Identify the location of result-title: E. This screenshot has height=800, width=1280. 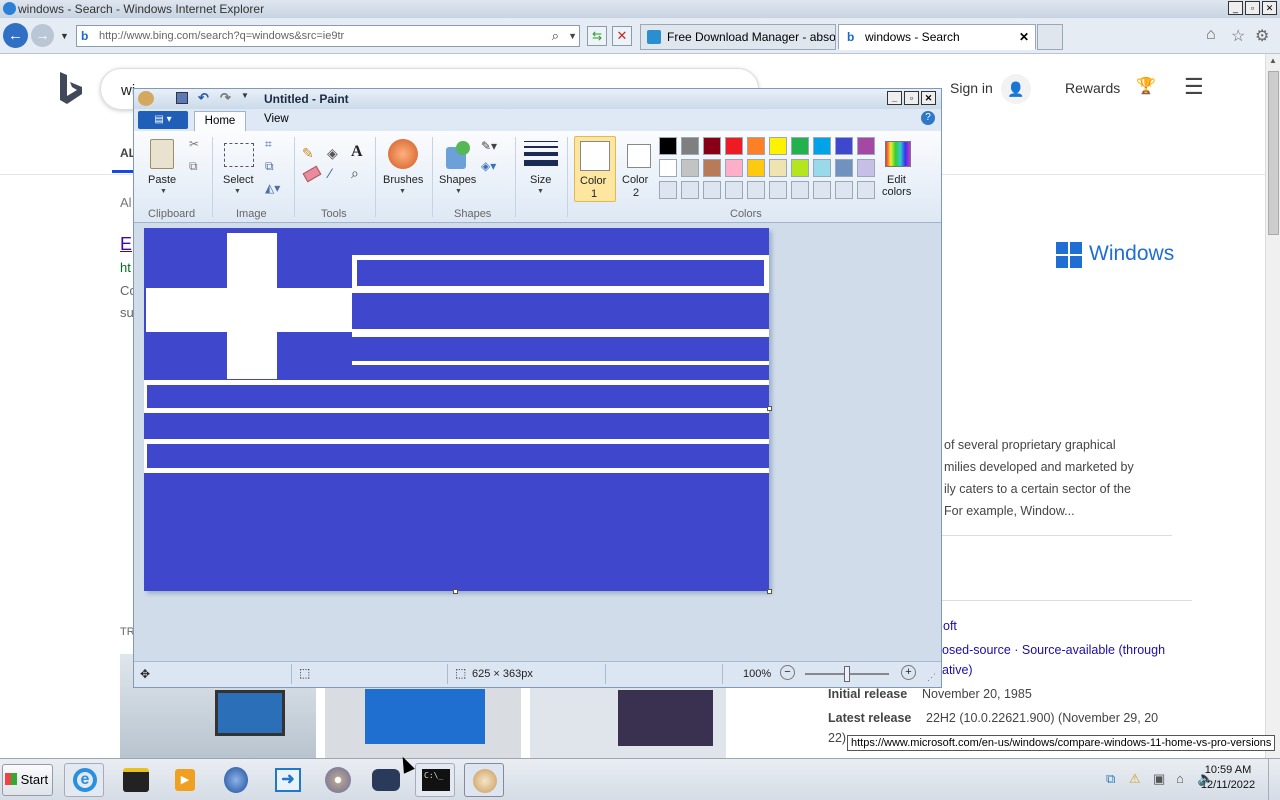
(126, 244).